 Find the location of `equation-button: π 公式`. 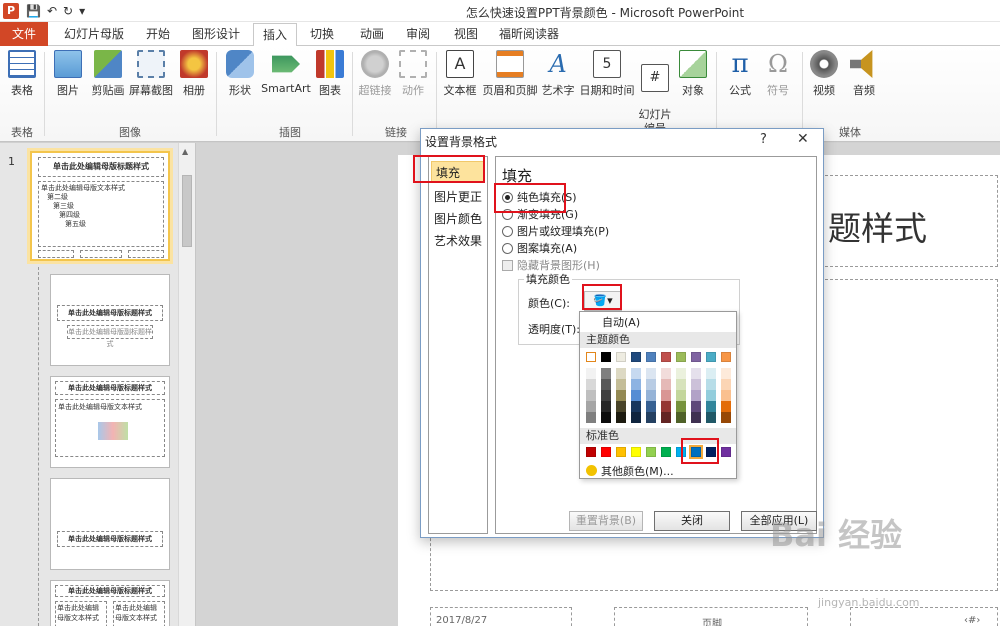

equation-button: π 公式 is located at coordinates (740, 74).